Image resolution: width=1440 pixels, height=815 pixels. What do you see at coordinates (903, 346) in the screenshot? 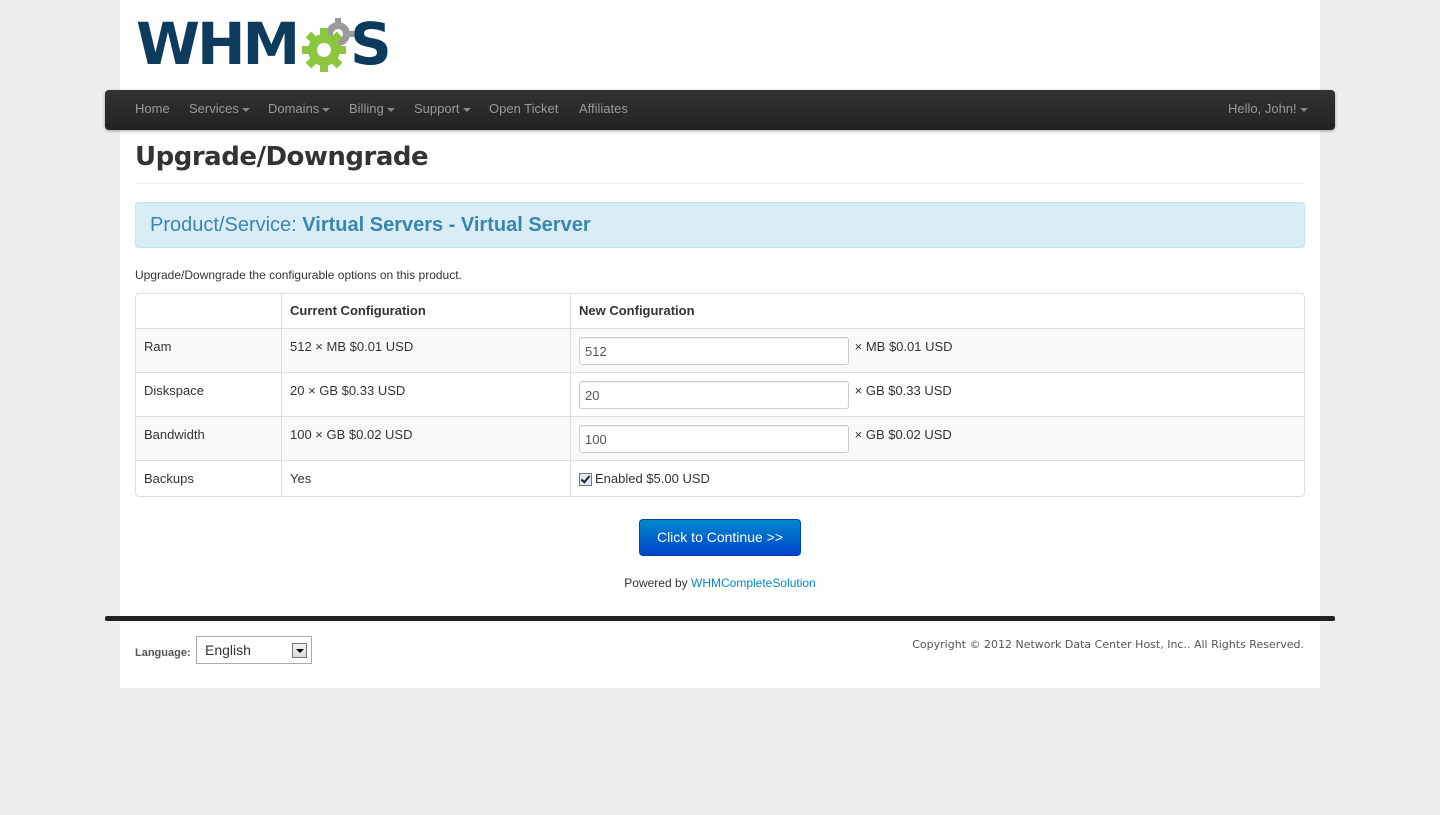
I see `ram-unit: × MB $0.01 USD` at bounding box center [903, 346].